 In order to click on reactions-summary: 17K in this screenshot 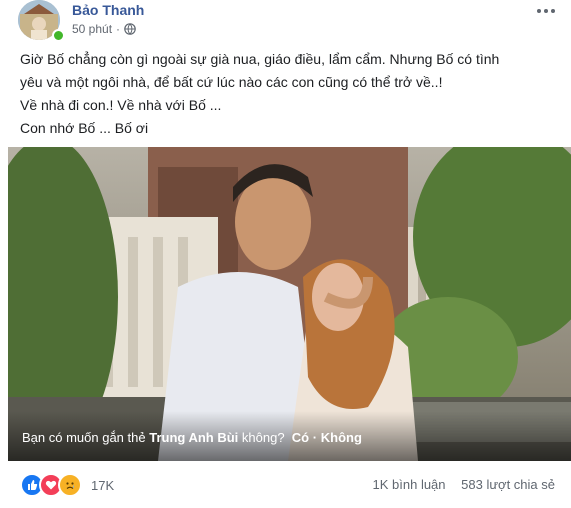, I will do `click(67, 485)`.